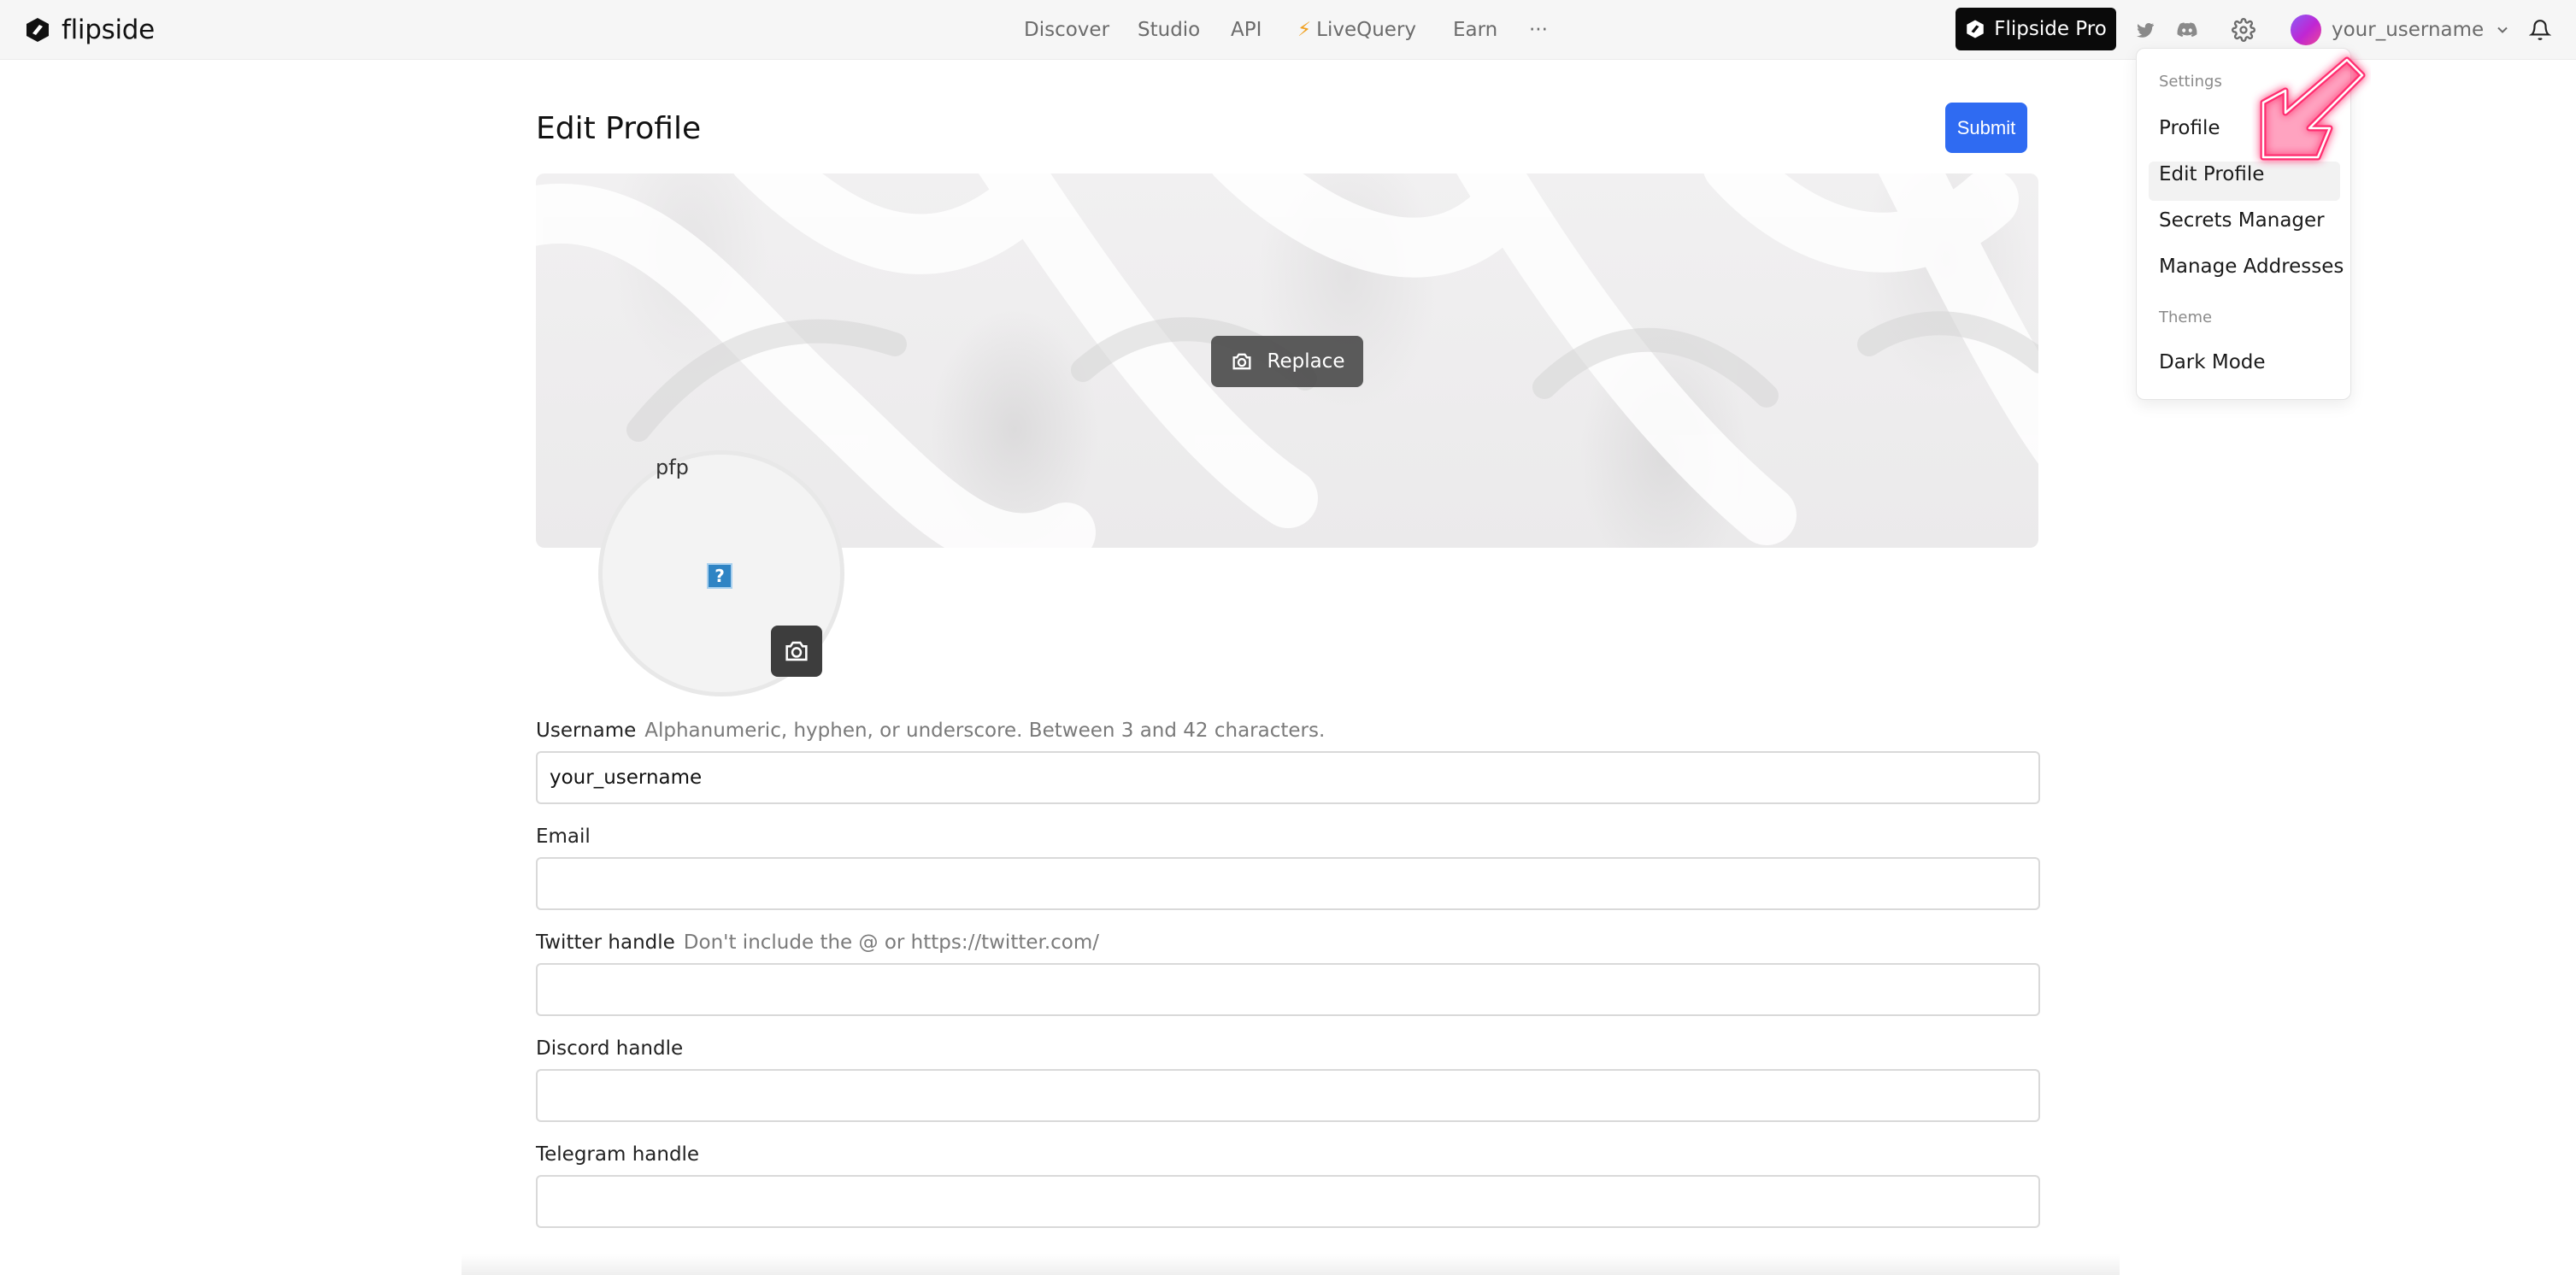 This screenshot has height=1275, width=2576. I want to click on bell-icon, so click(2540, 30).